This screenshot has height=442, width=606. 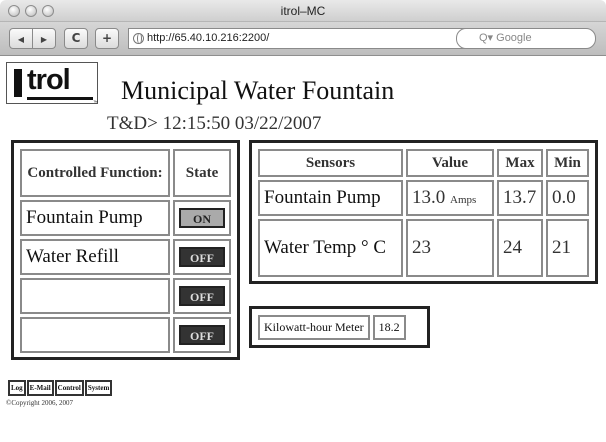 I want to click on url-text: http://65.40.10.216:2200/, so click(x=208, y=38).